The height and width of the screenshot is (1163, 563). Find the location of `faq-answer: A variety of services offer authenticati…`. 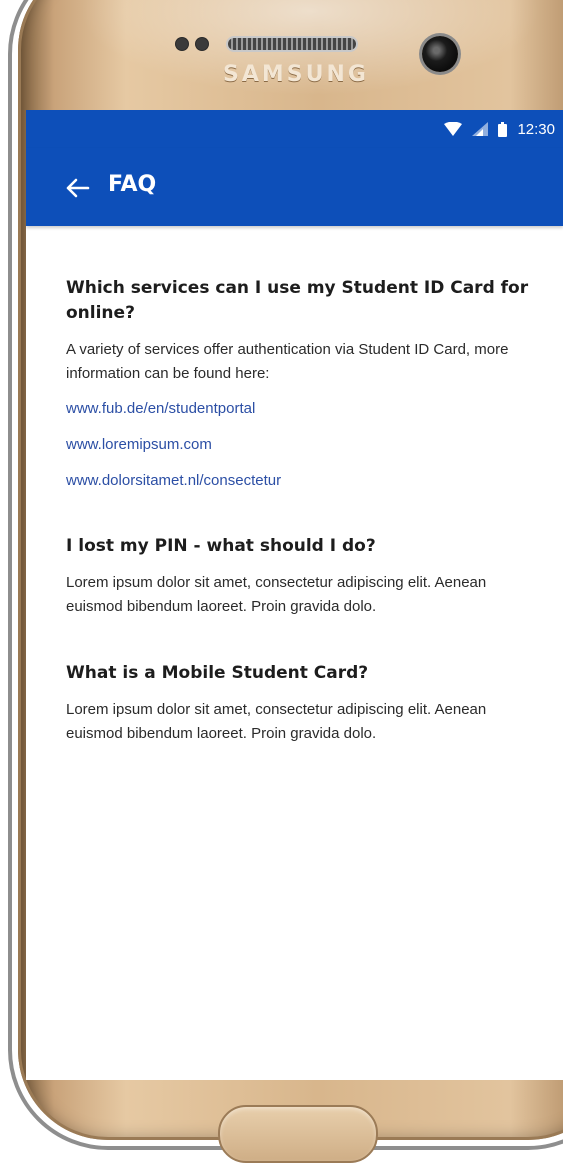

faq-answer: A variety of services offer authenticati… is located at coordinates (287, 361).